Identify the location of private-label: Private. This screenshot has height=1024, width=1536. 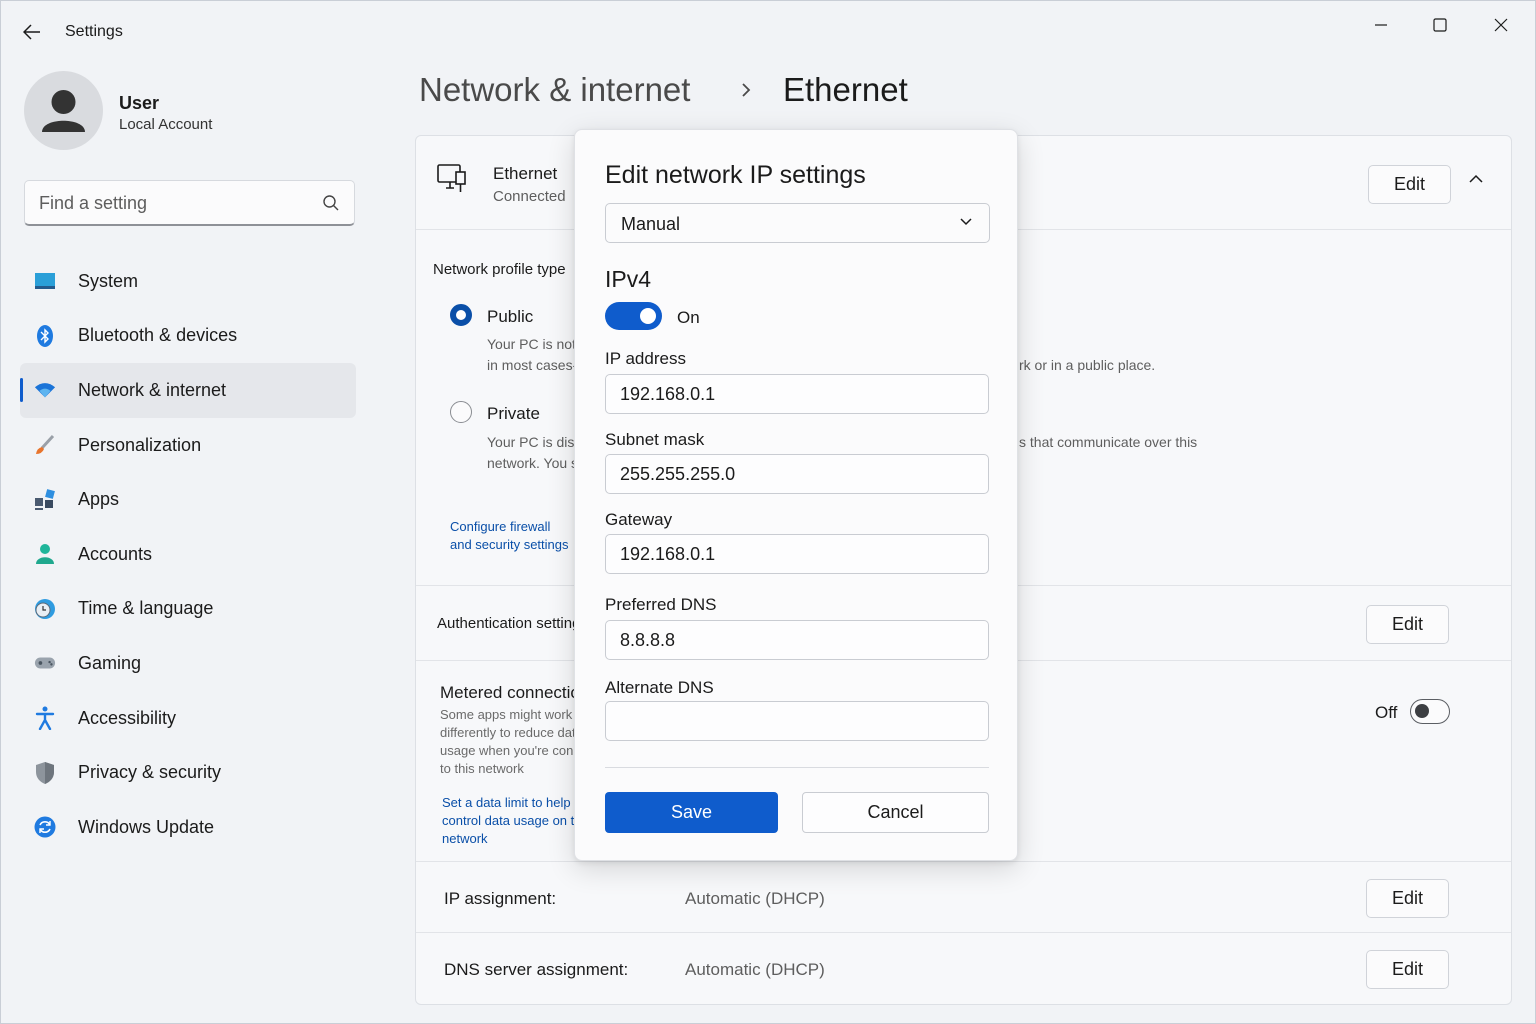
(513, 413).